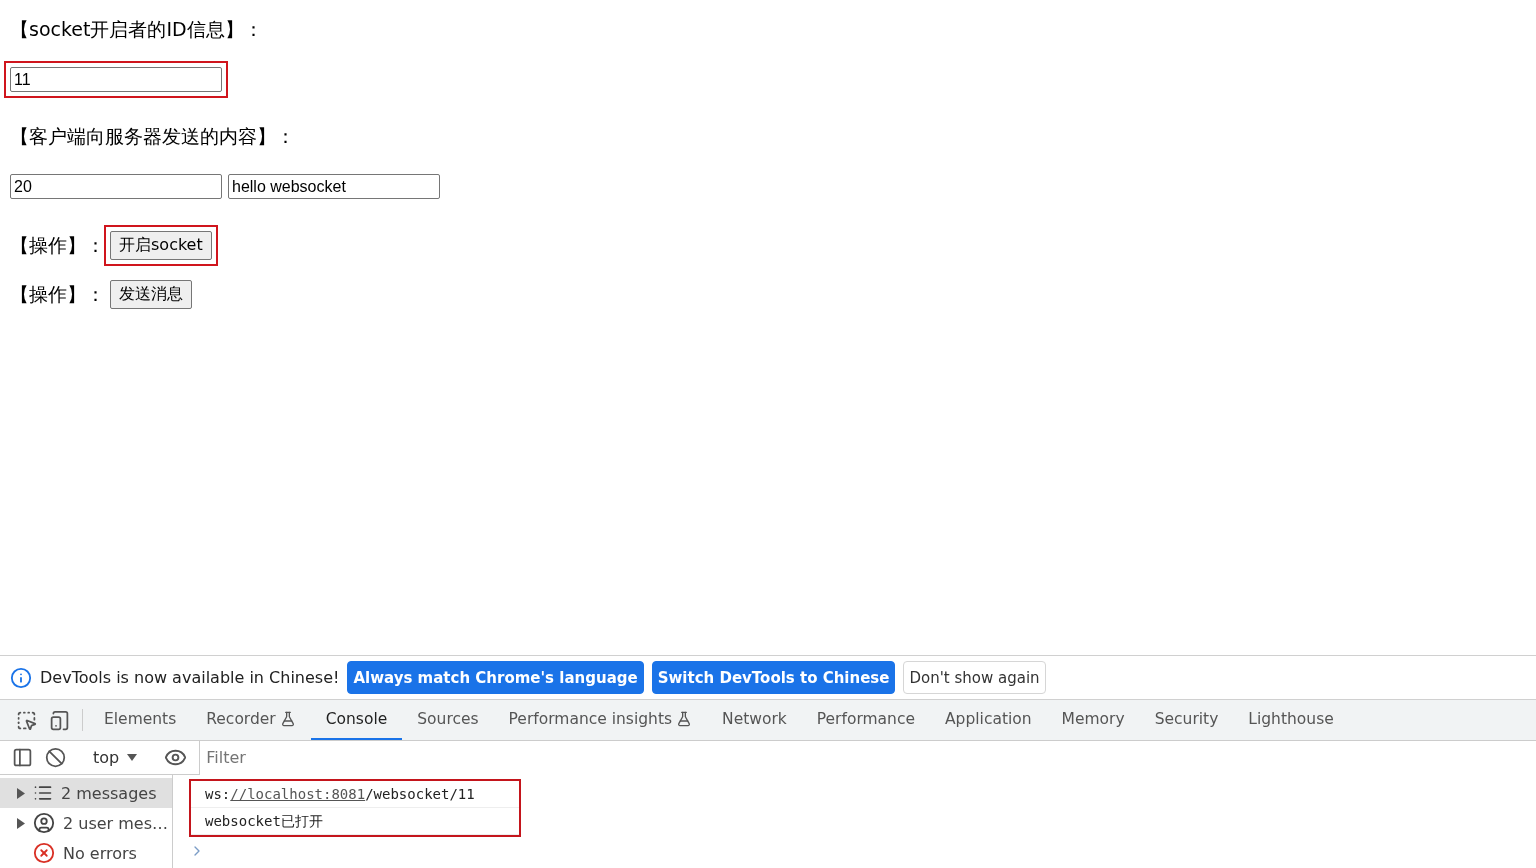 This screenshot has width=1536, height=868. I want to click on log-message: ws://localhost:8081/websocket/11, so click(355, 794).